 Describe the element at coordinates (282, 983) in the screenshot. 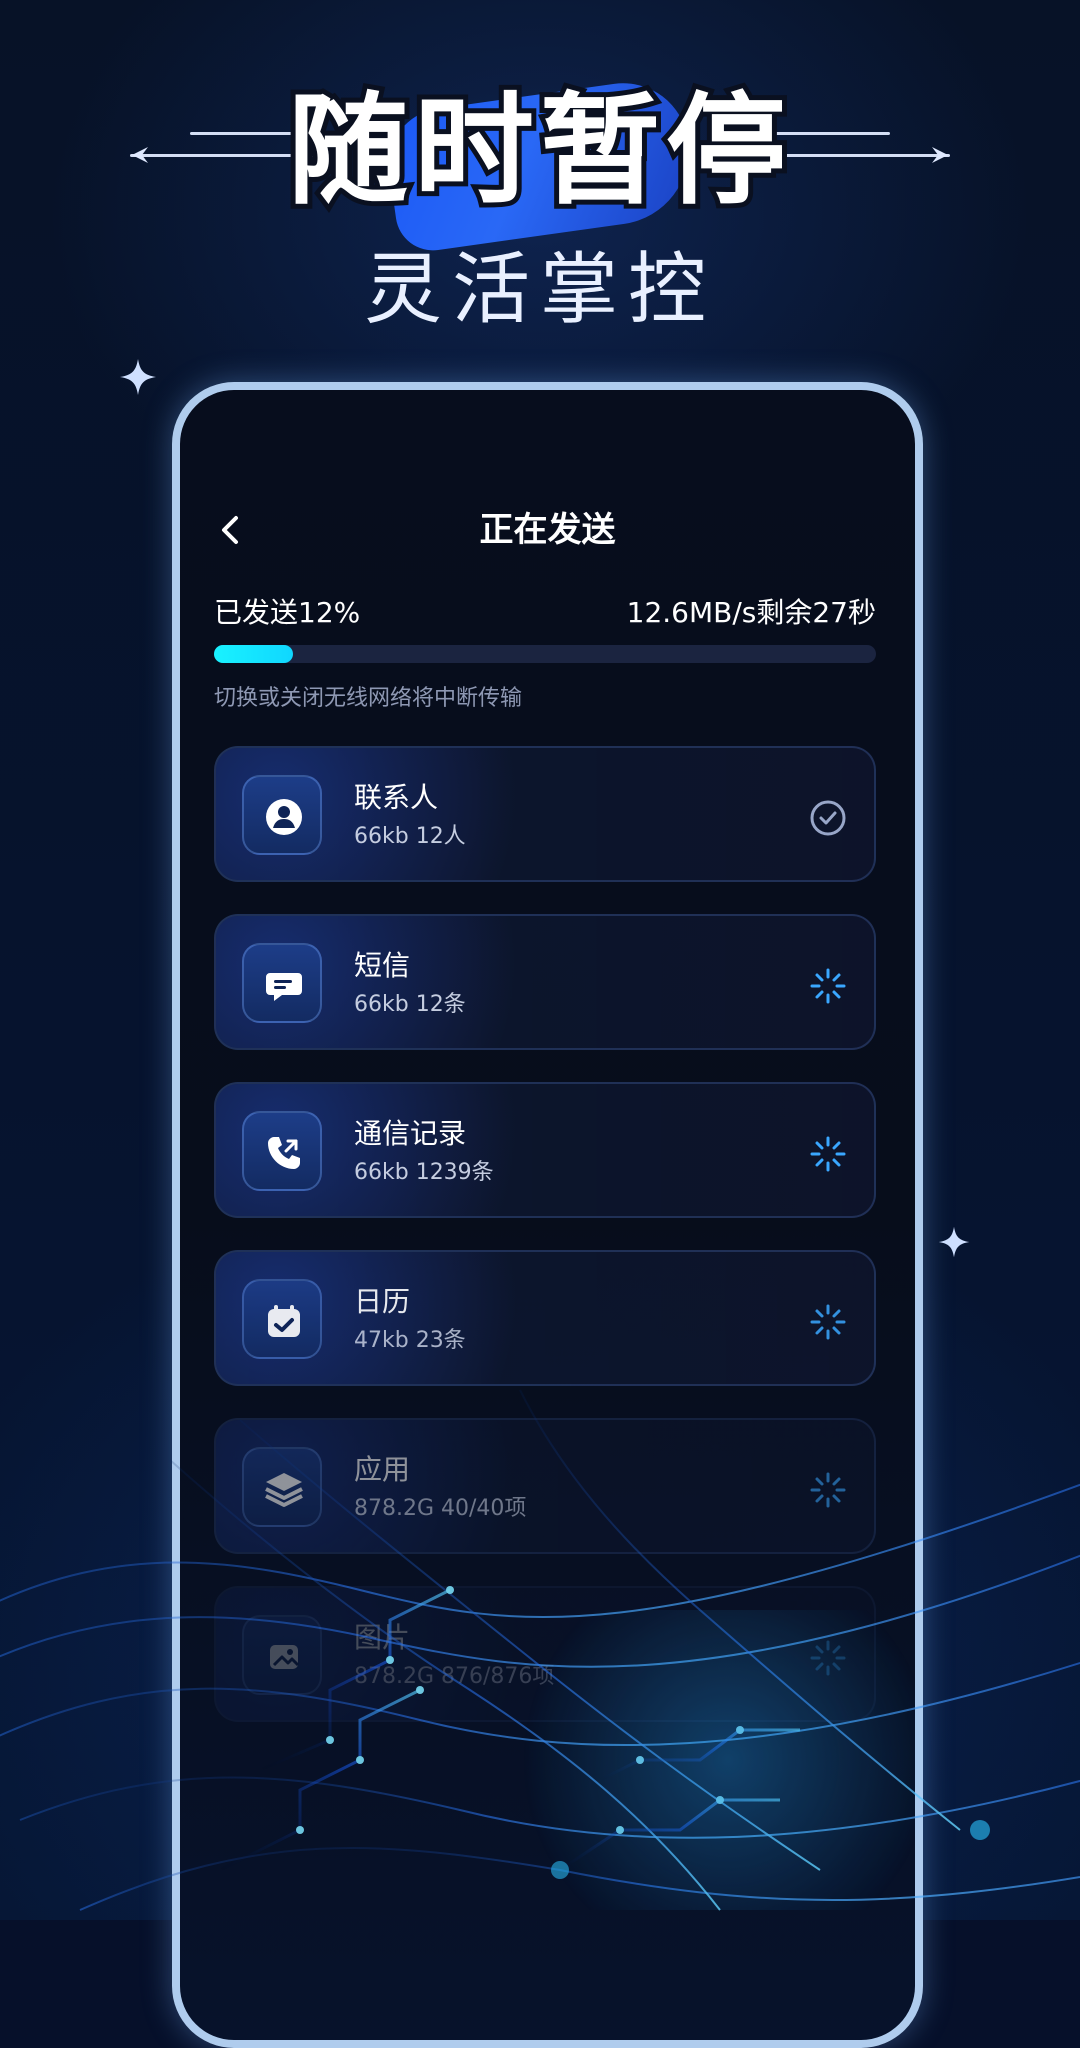

I see `message-icon` at that location.